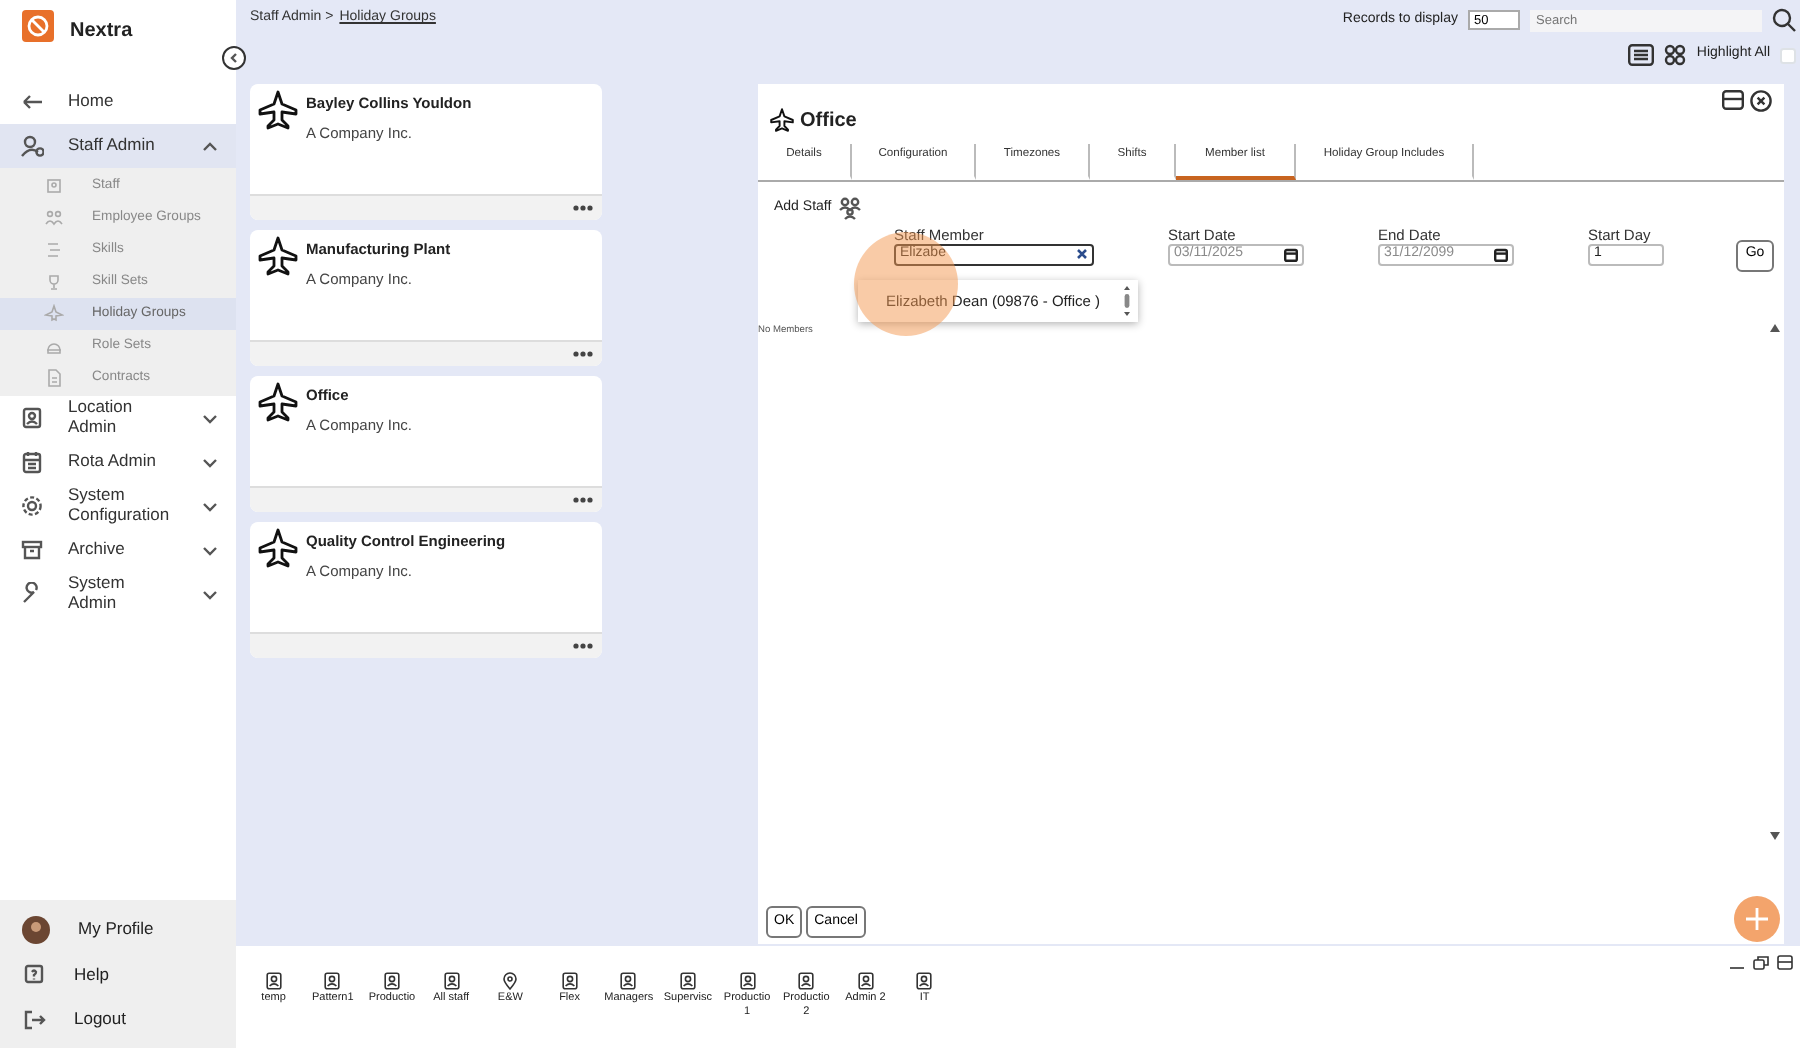 The image size is (1800, 1048). What do you see at coordinates (1788, 55) in the screenshot?
I see `highlight-checkbox` at bounding box center [1788, 55].